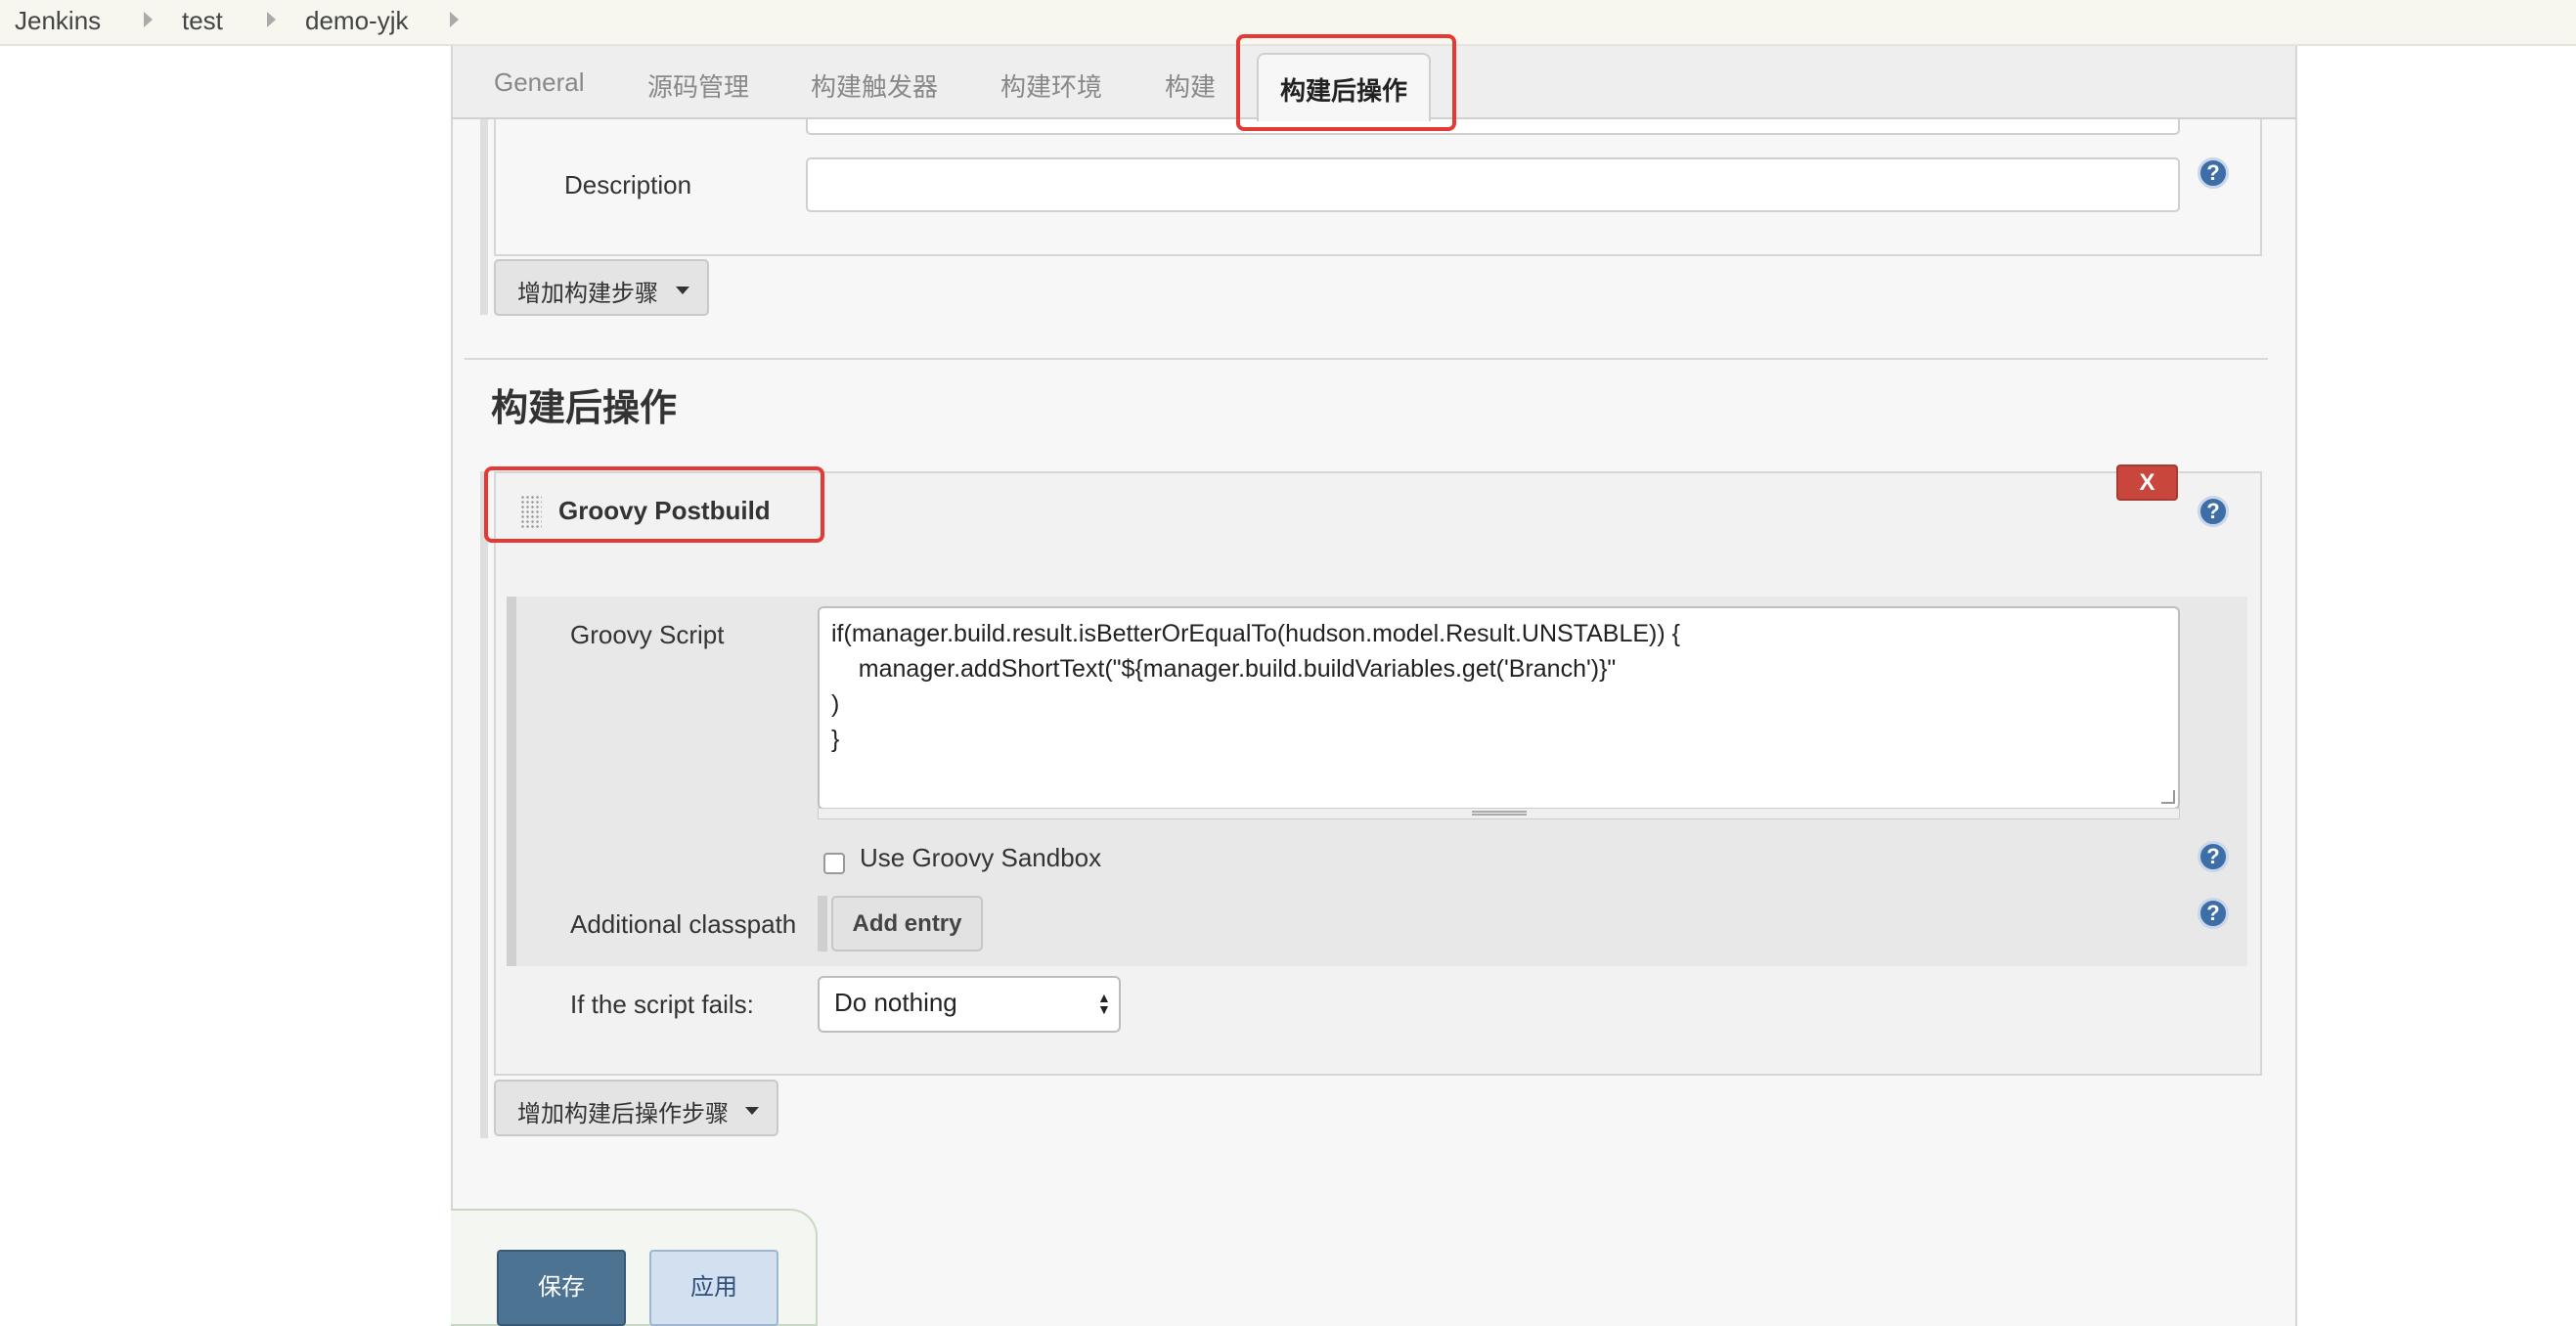 This screenshot has height=1326, width=2576. What do you see at coordinates (484, 217) in the screenshot?
I see `build-section-bar` at bounding box center [484, 217].